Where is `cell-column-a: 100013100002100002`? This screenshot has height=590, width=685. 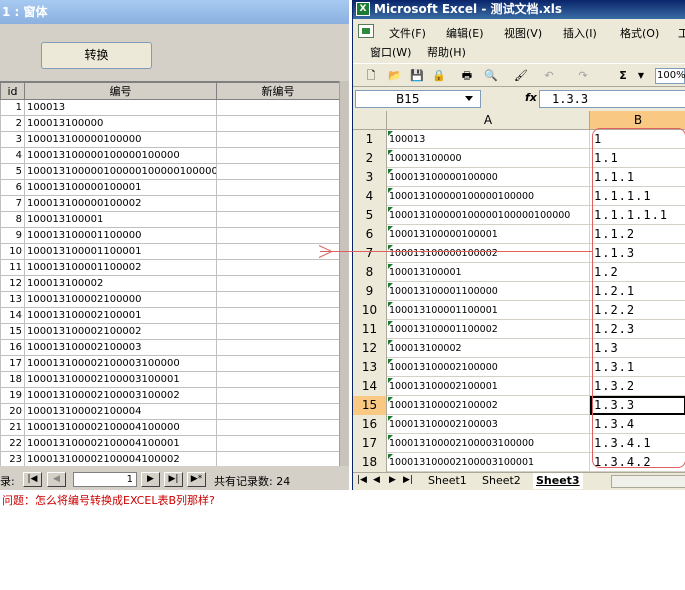 cell-column-a: 100013100002100002 is located at coordinates (488, 405).